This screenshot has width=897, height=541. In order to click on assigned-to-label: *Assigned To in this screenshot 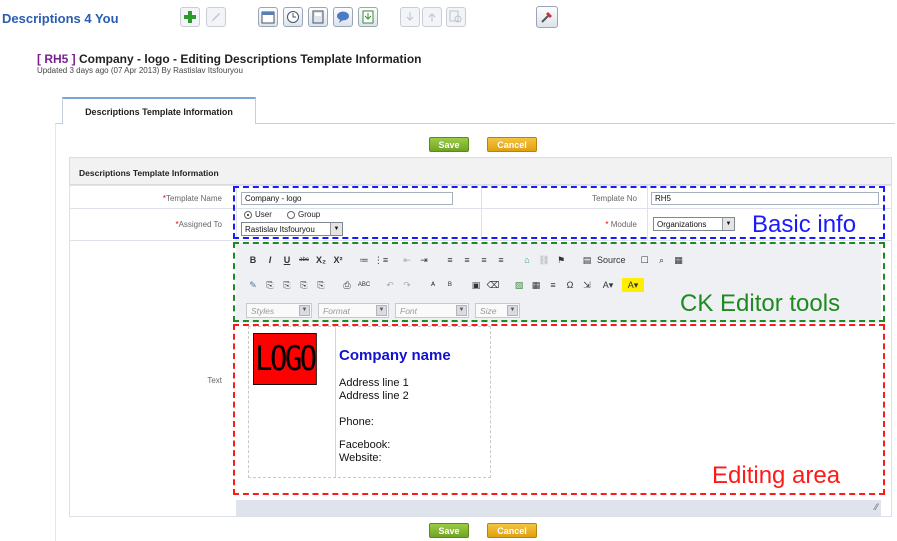, I will do `click(198, 224)`.